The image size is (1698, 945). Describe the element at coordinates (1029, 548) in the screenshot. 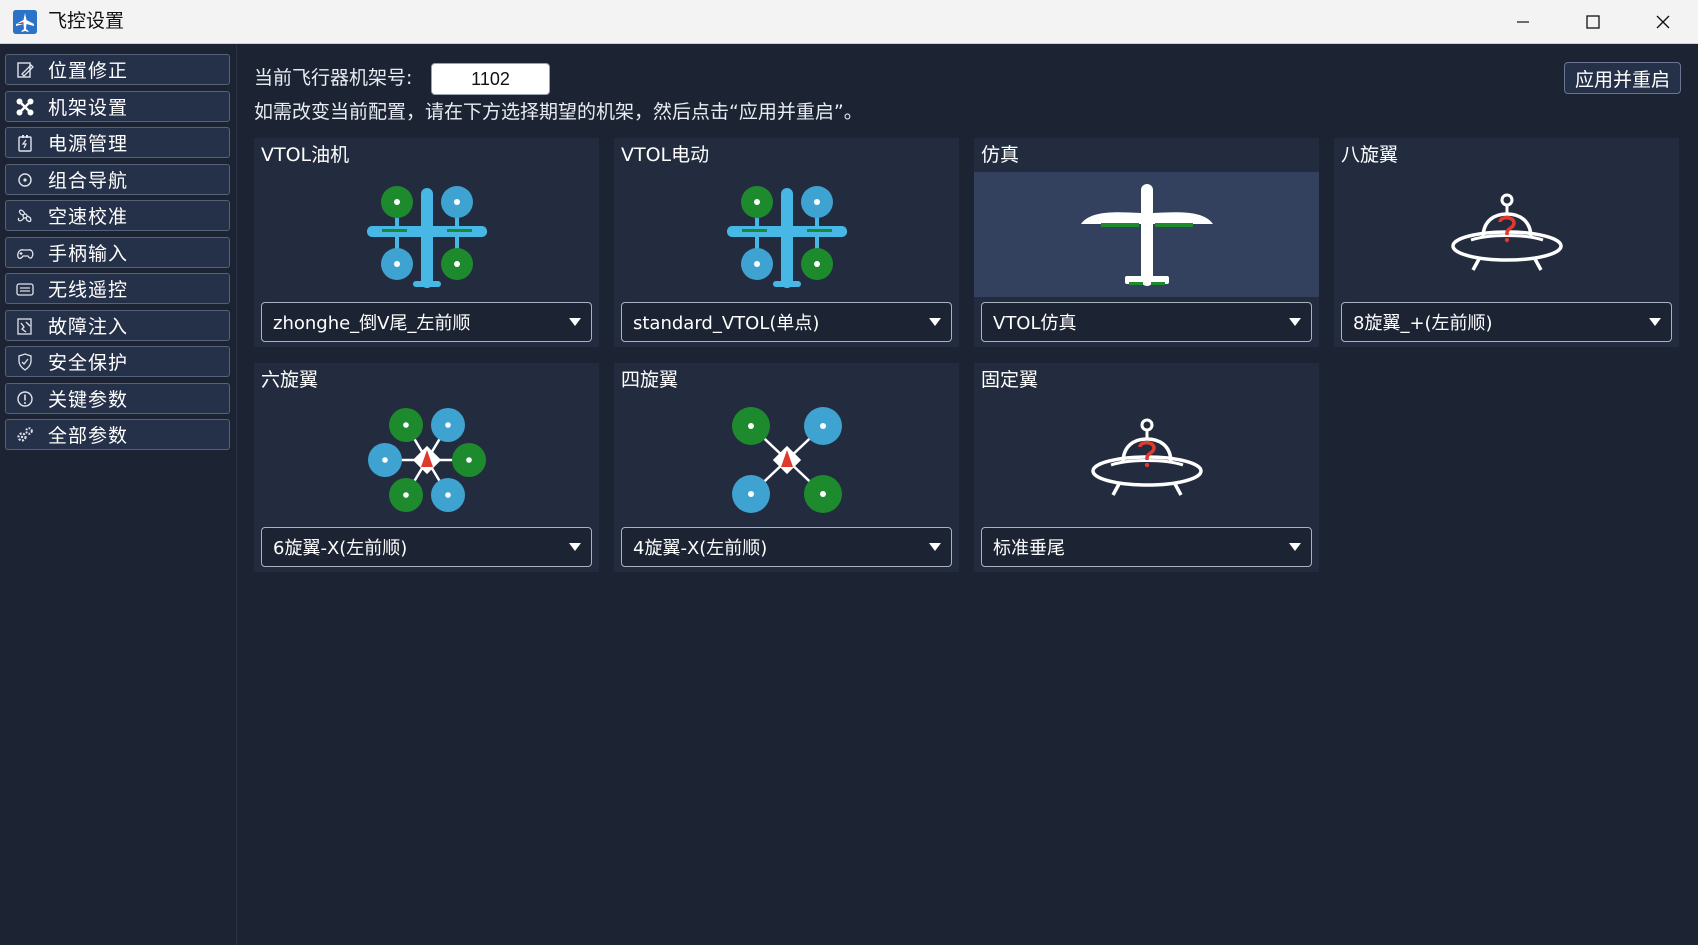

I see `selected-airframe: 标准垂尾` at that location.